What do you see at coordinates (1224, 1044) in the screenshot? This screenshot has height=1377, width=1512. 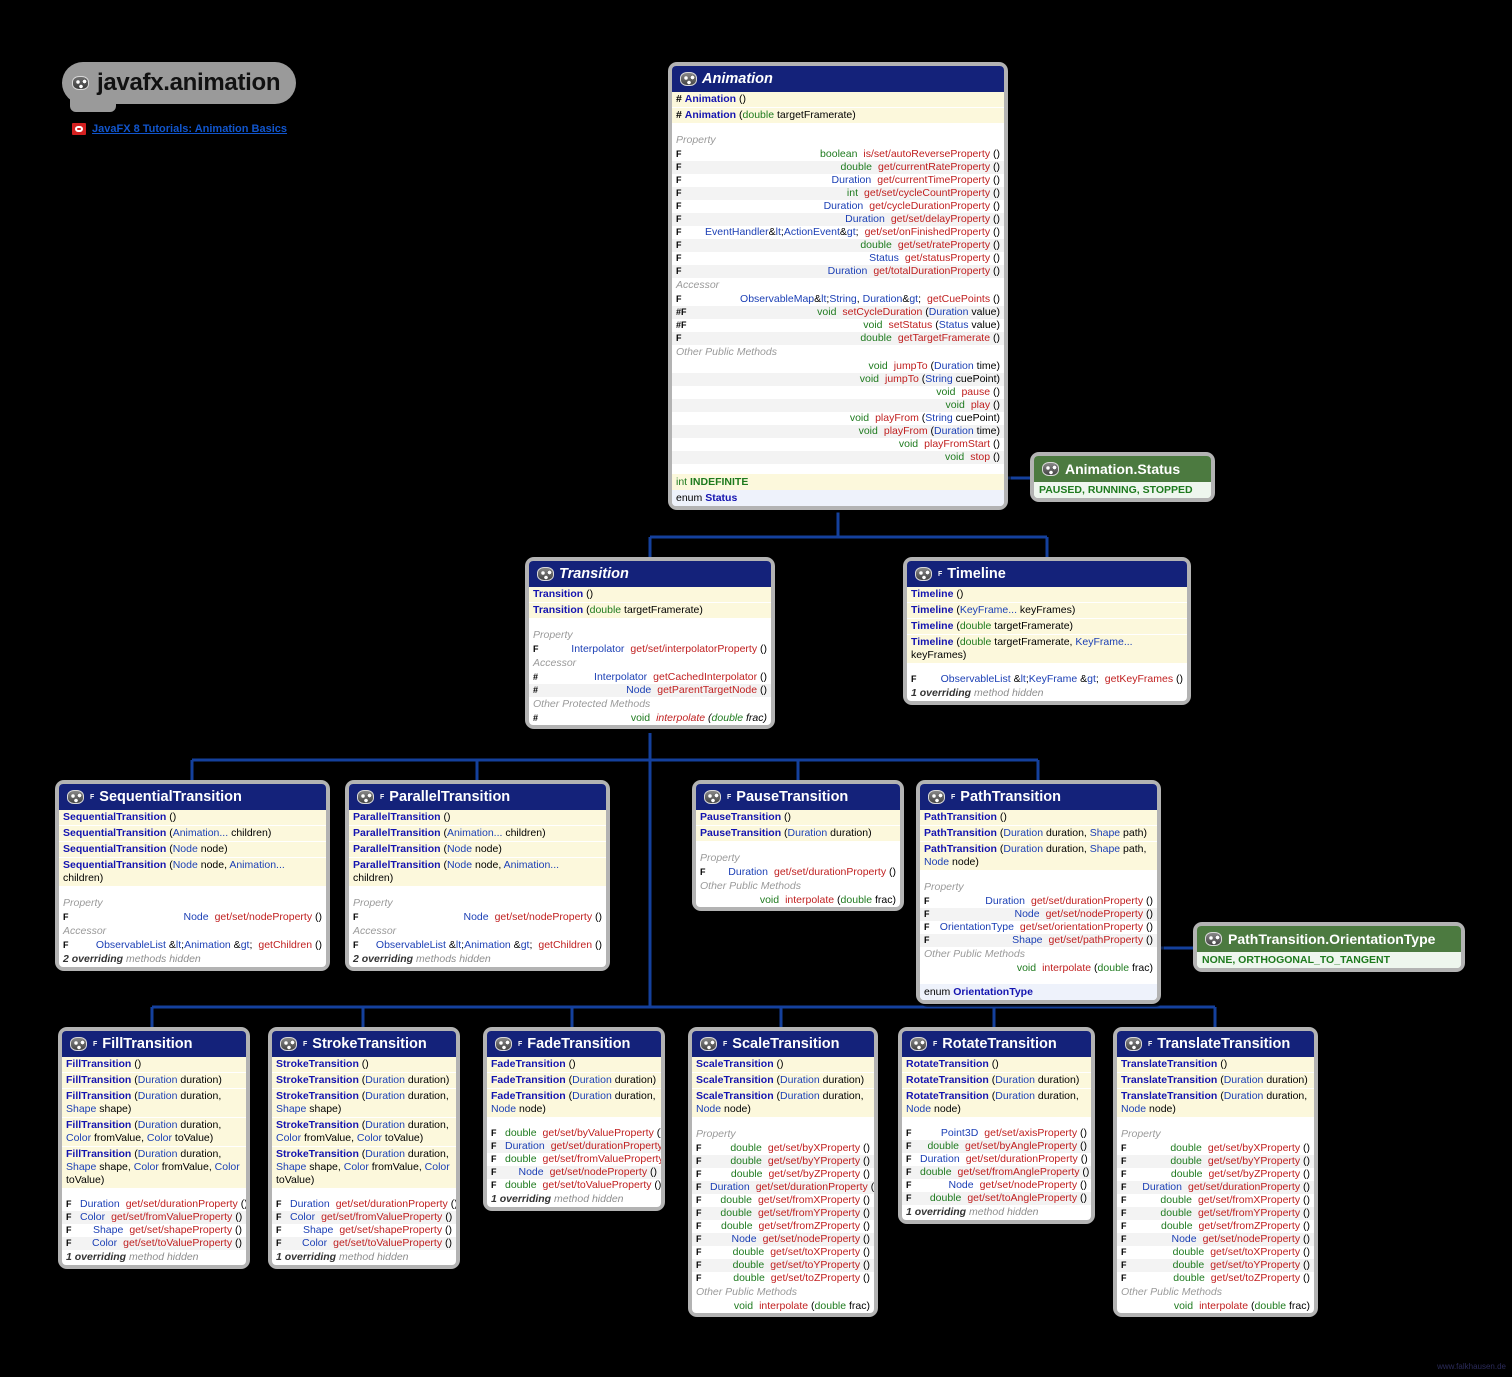 I see `class-name: TranslateTransition` at bounding box center [1224, 1044].